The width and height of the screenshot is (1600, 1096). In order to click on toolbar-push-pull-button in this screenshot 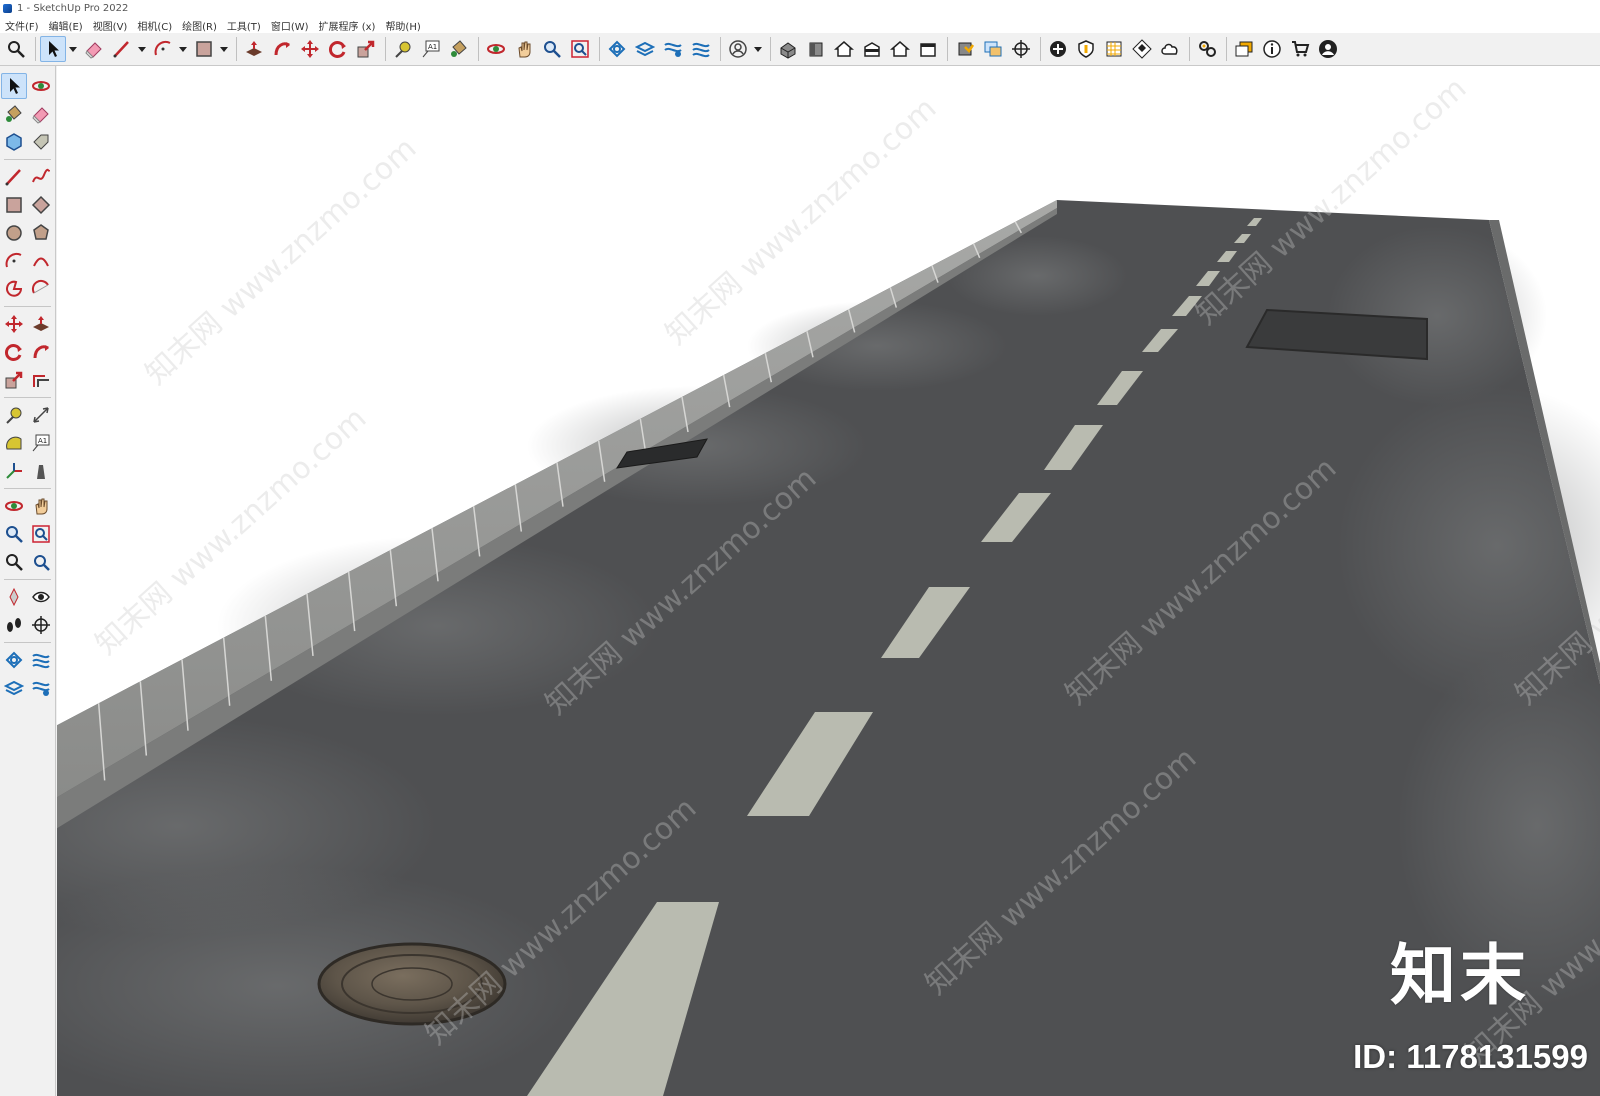, I will do `click(254, 49)`.